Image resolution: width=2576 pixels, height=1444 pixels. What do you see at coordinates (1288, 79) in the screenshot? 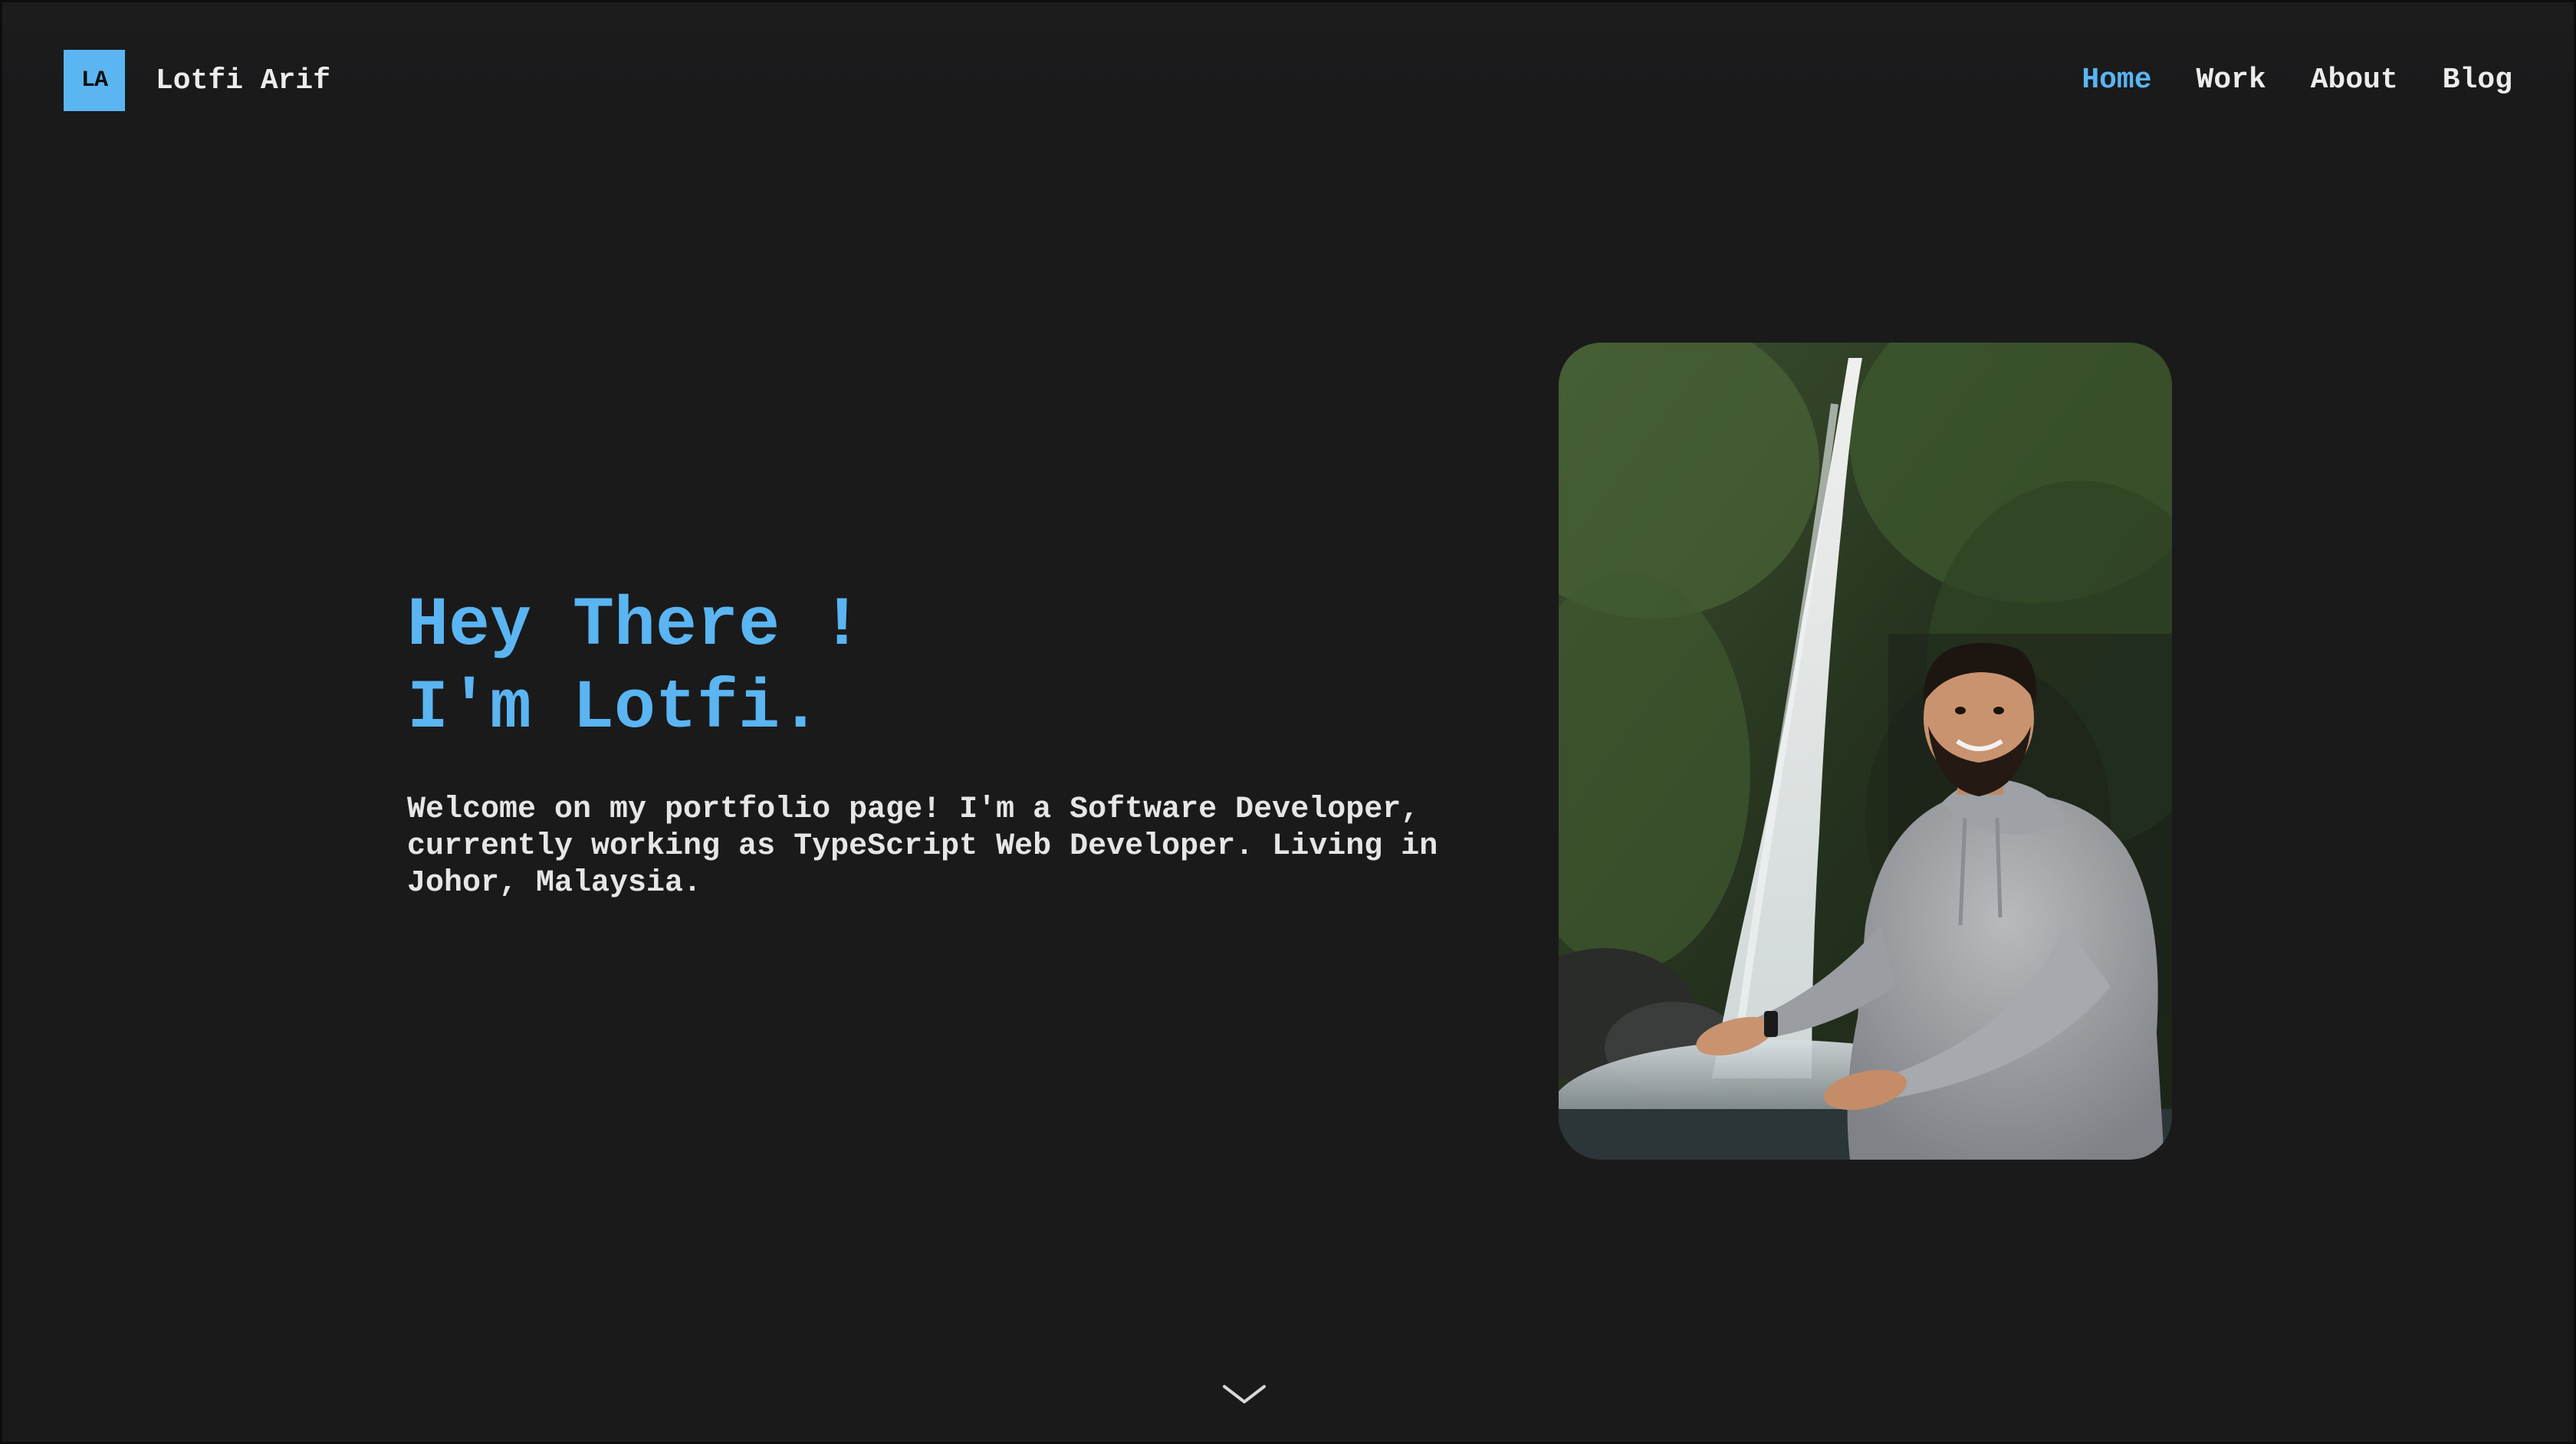
I see `site-header: LA Lotfi Arif Home Work About Blog` at bounding box center [1288, 79].